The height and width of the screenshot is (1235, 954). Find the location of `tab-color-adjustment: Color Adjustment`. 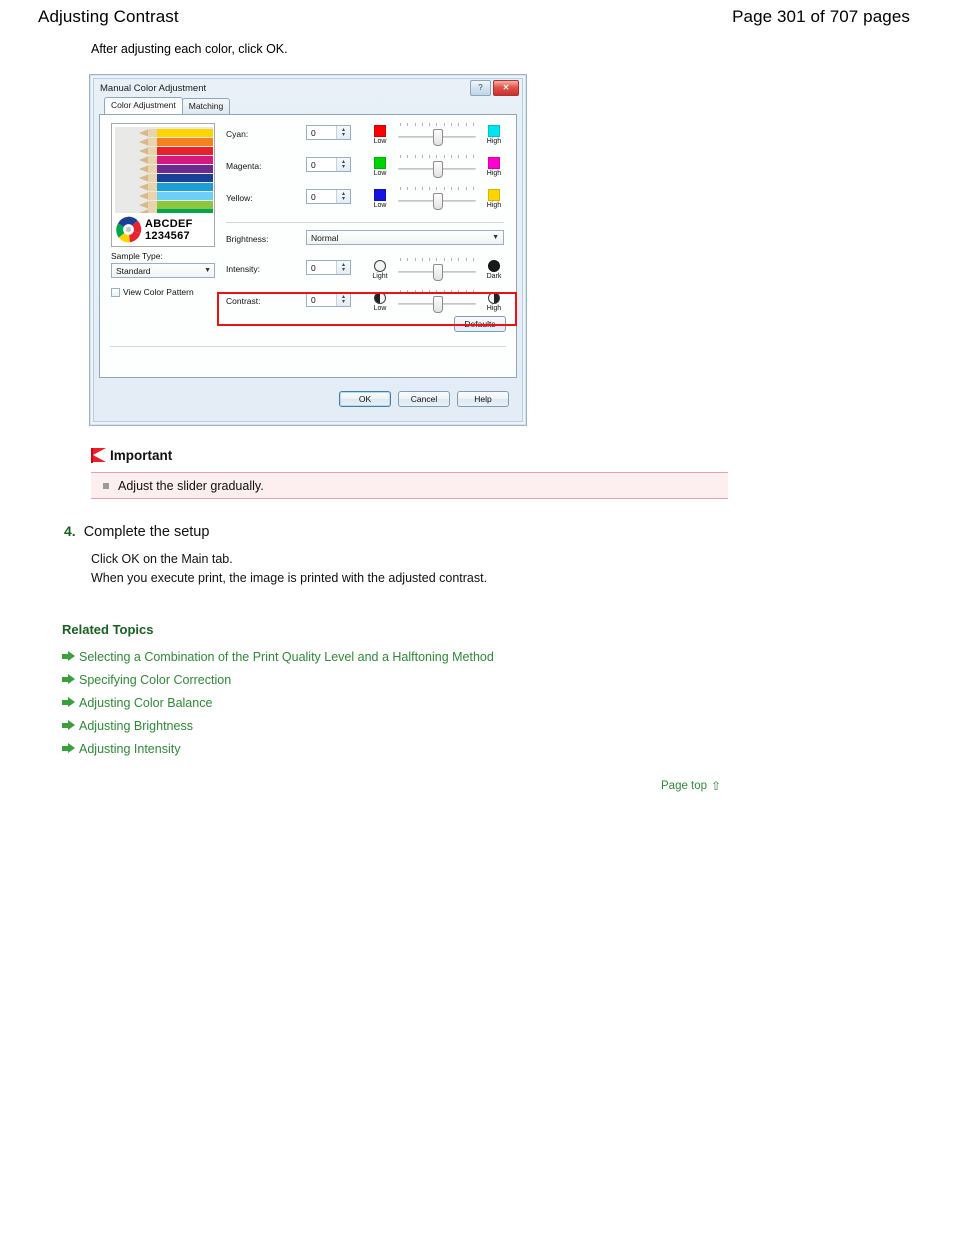

tab-color-adjustment: Color Adjustment is located at coordinates (143, 105).